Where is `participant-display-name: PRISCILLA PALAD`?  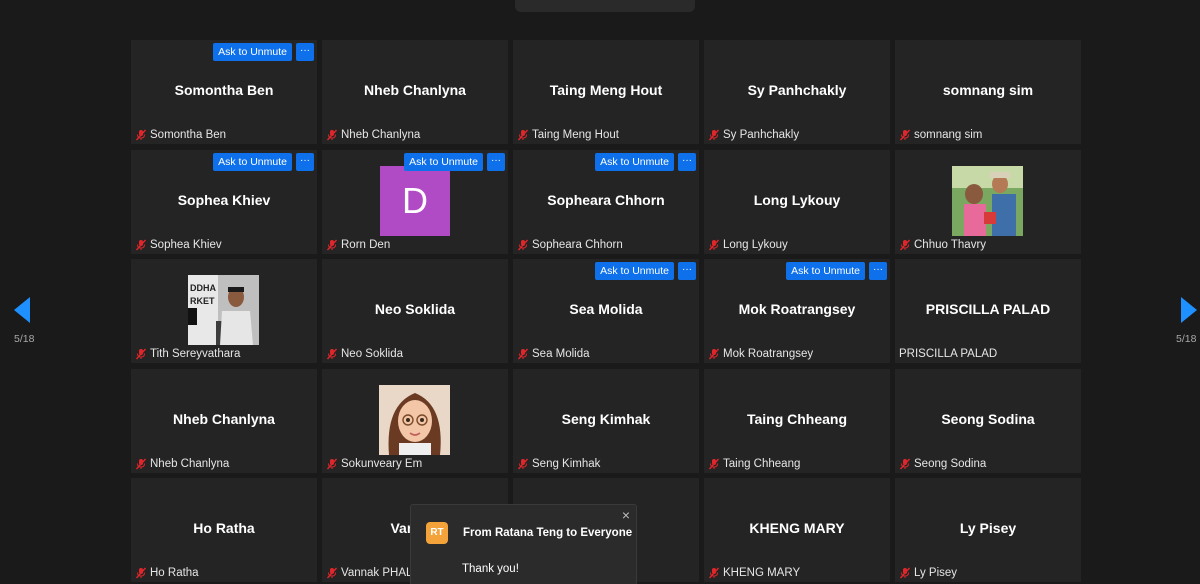
participant-display-name: PRISCILLA PALAD is located at coordinates (988, 309).